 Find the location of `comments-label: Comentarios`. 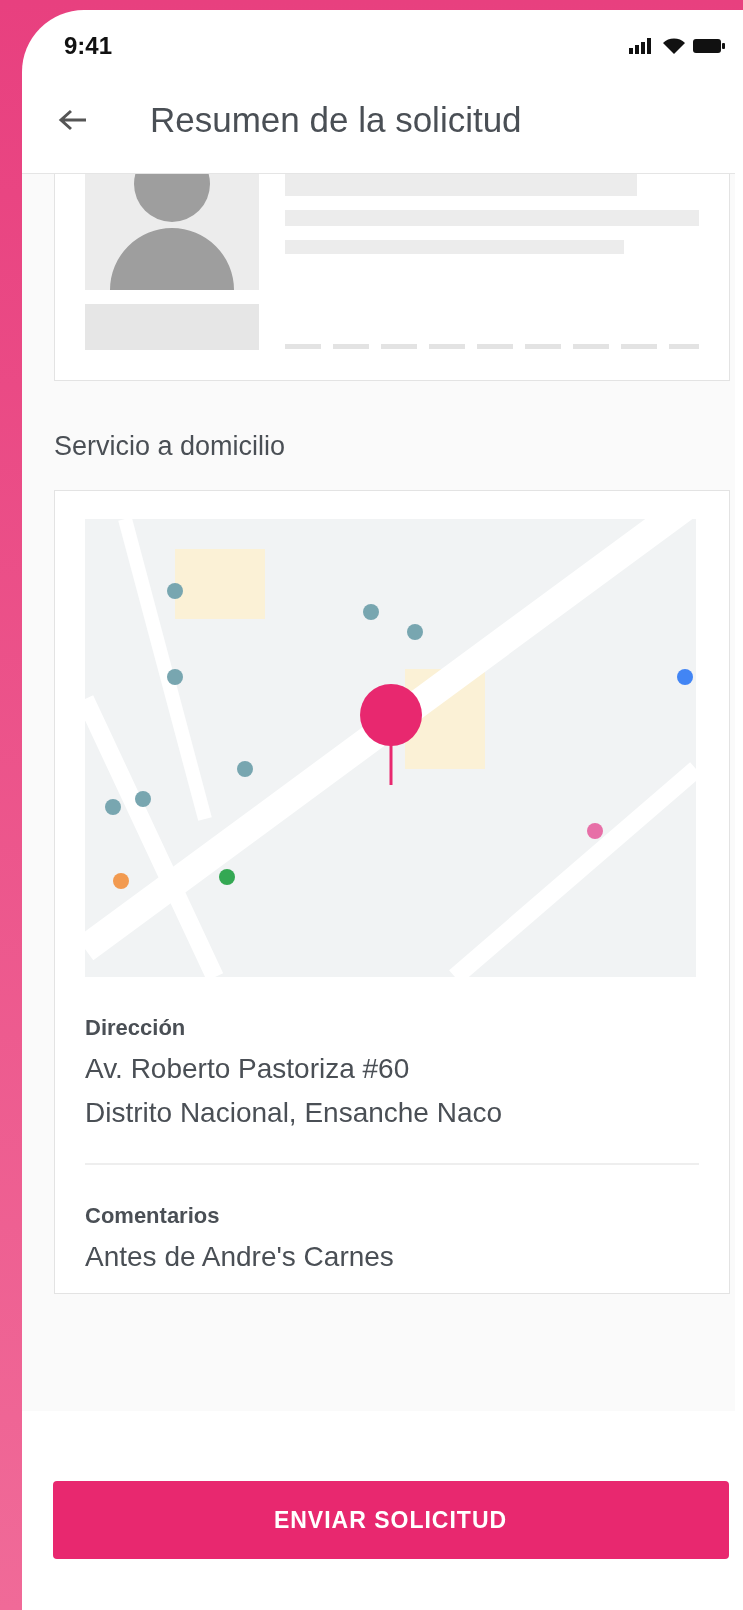

comments-label: Comentarios is located at coordinates (153, 1216).